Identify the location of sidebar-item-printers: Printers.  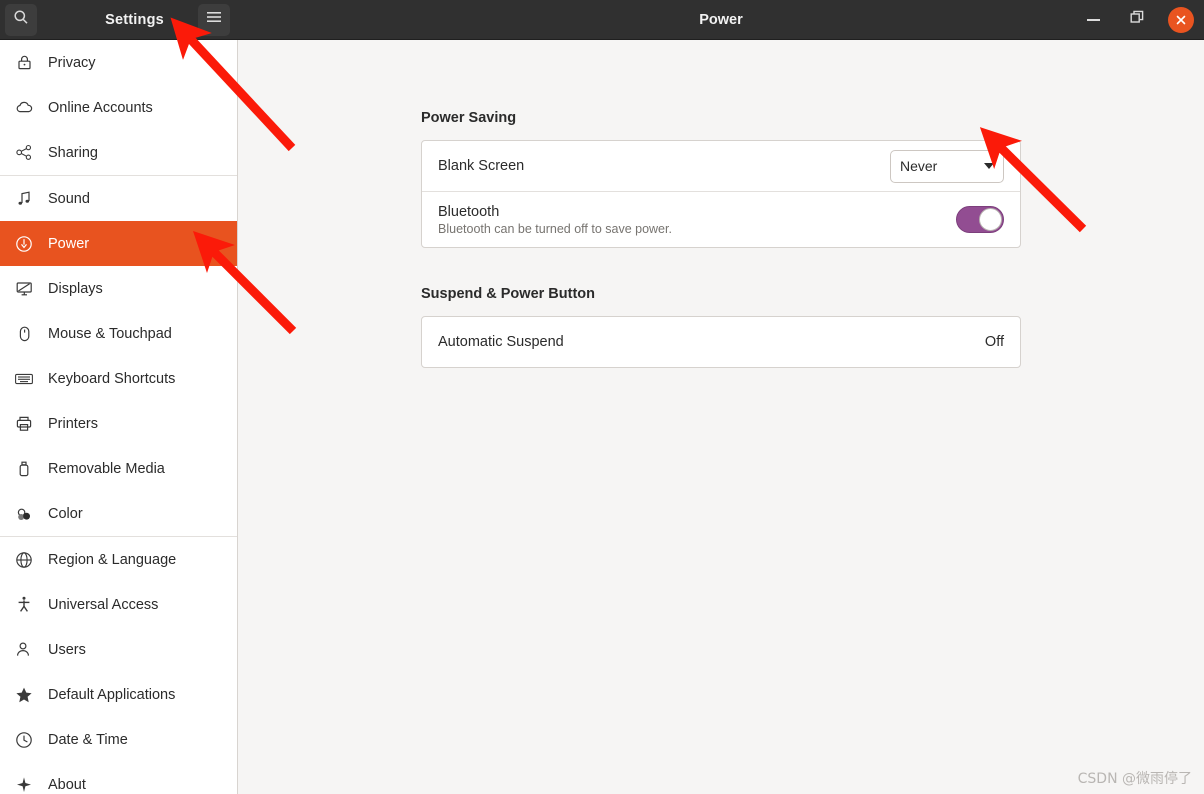
(118, 423).